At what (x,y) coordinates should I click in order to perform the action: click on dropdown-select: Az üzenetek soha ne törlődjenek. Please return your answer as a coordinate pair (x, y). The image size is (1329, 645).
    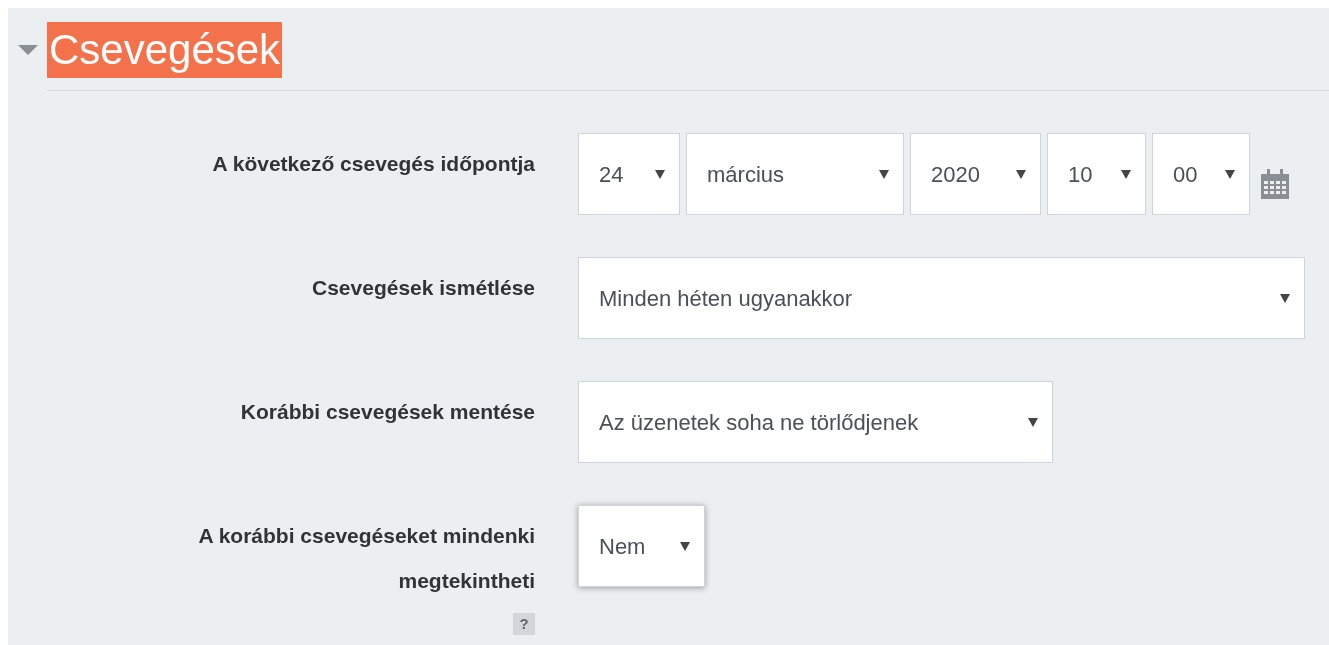
    Looking at the image, I should click on (815, 422).